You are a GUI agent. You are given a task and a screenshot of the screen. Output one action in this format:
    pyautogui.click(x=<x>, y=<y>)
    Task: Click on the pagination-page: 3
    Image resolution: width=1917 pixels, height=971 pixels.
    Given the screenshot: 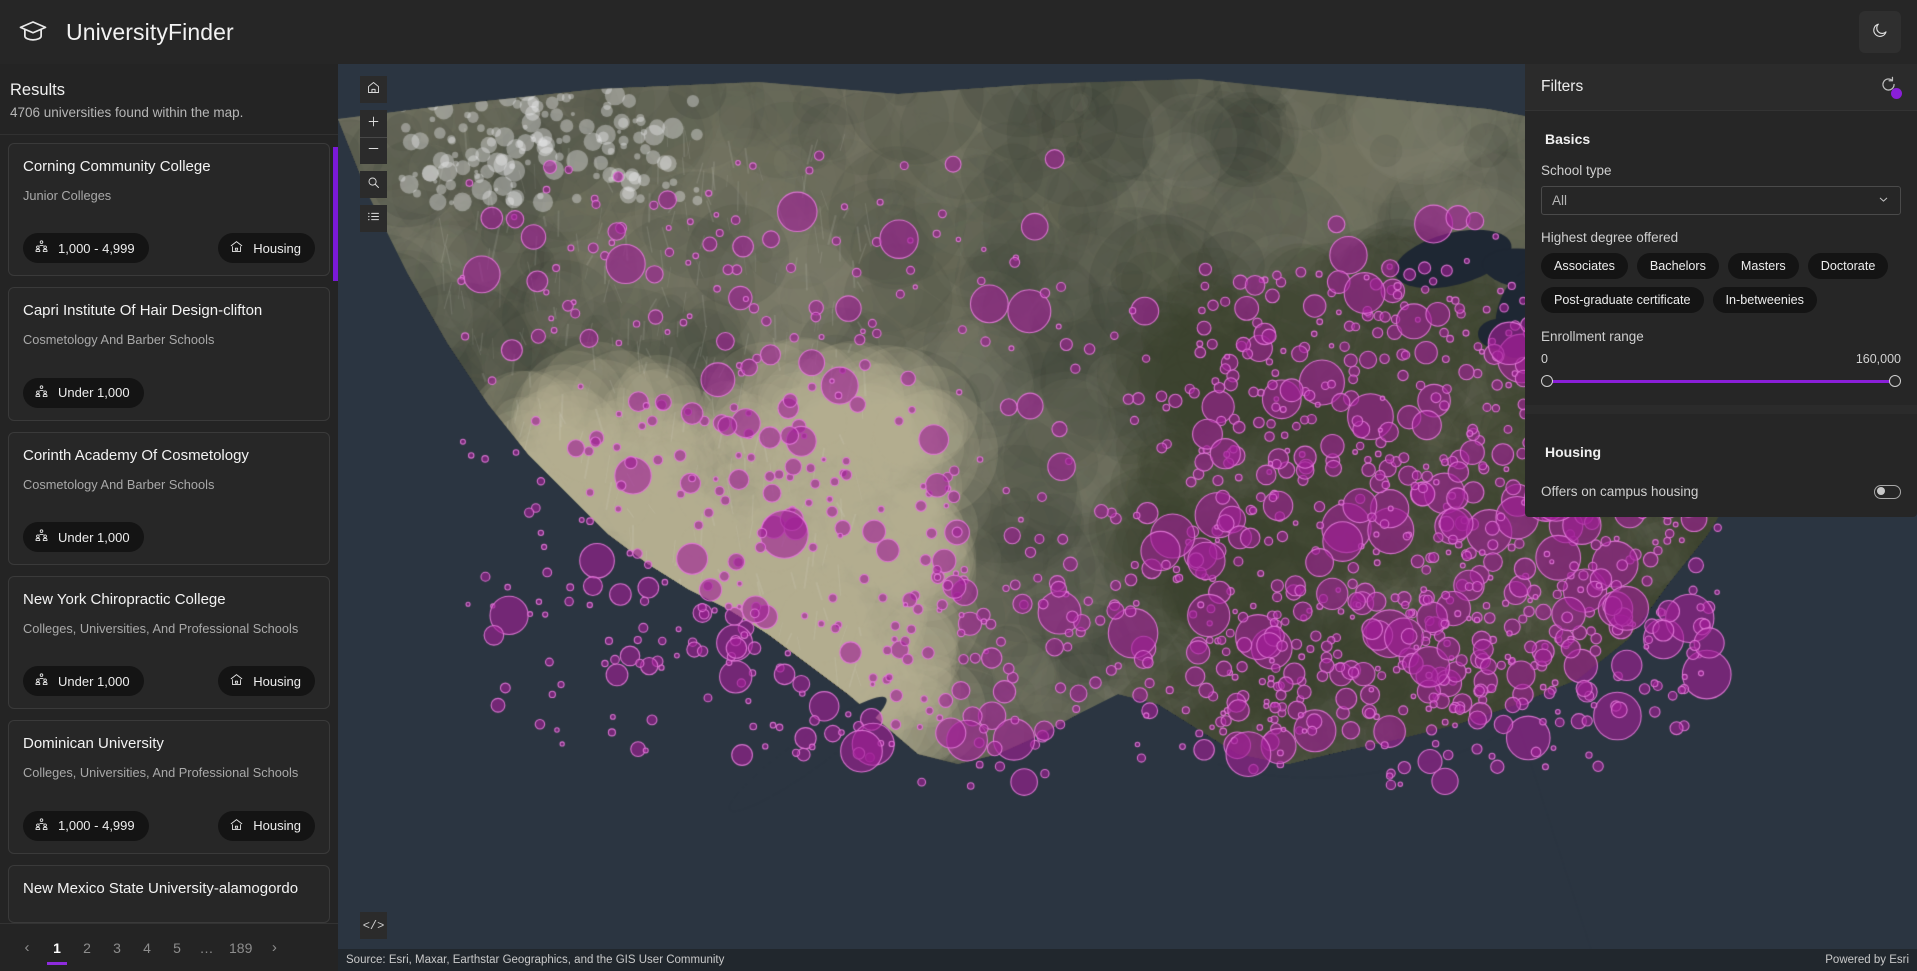 What is the action you would take?
    pyautogui.click(x=117, y=948)
    